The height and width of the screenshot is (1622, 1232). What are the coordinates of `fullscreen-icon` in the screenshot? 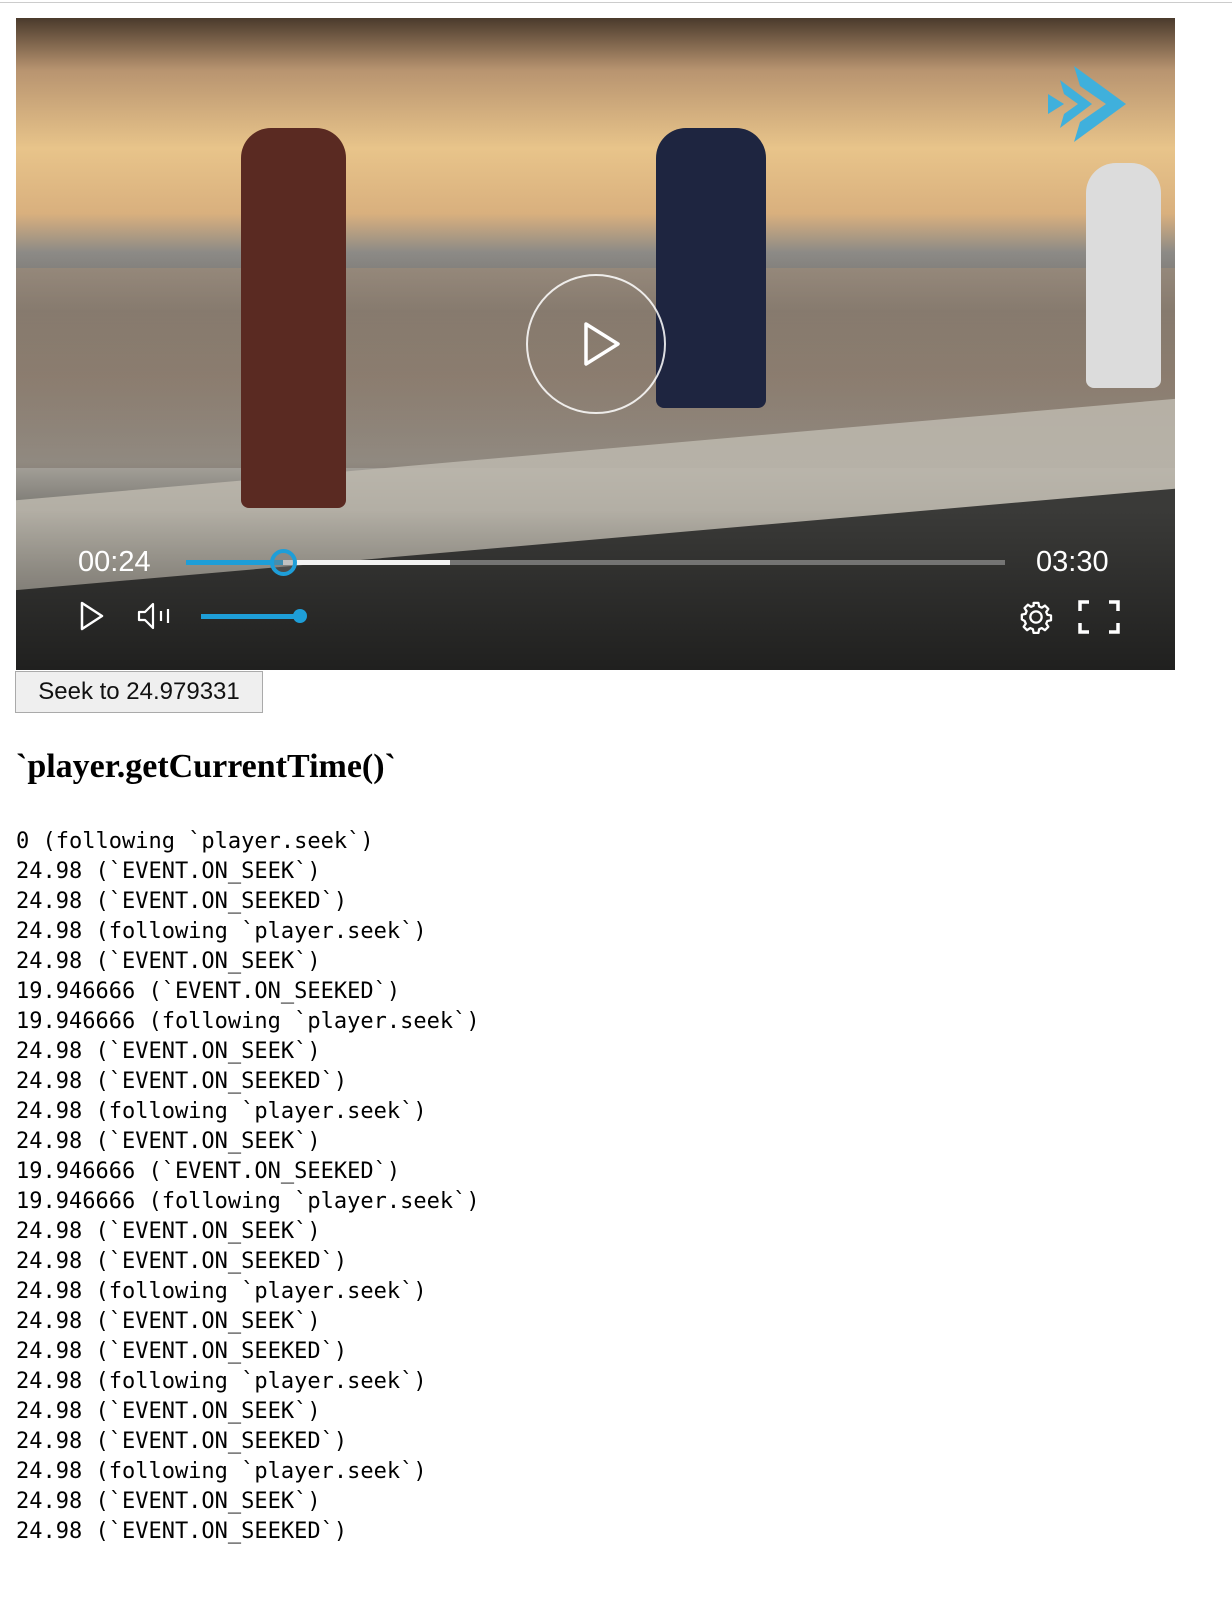 It's located at (1099, 617).